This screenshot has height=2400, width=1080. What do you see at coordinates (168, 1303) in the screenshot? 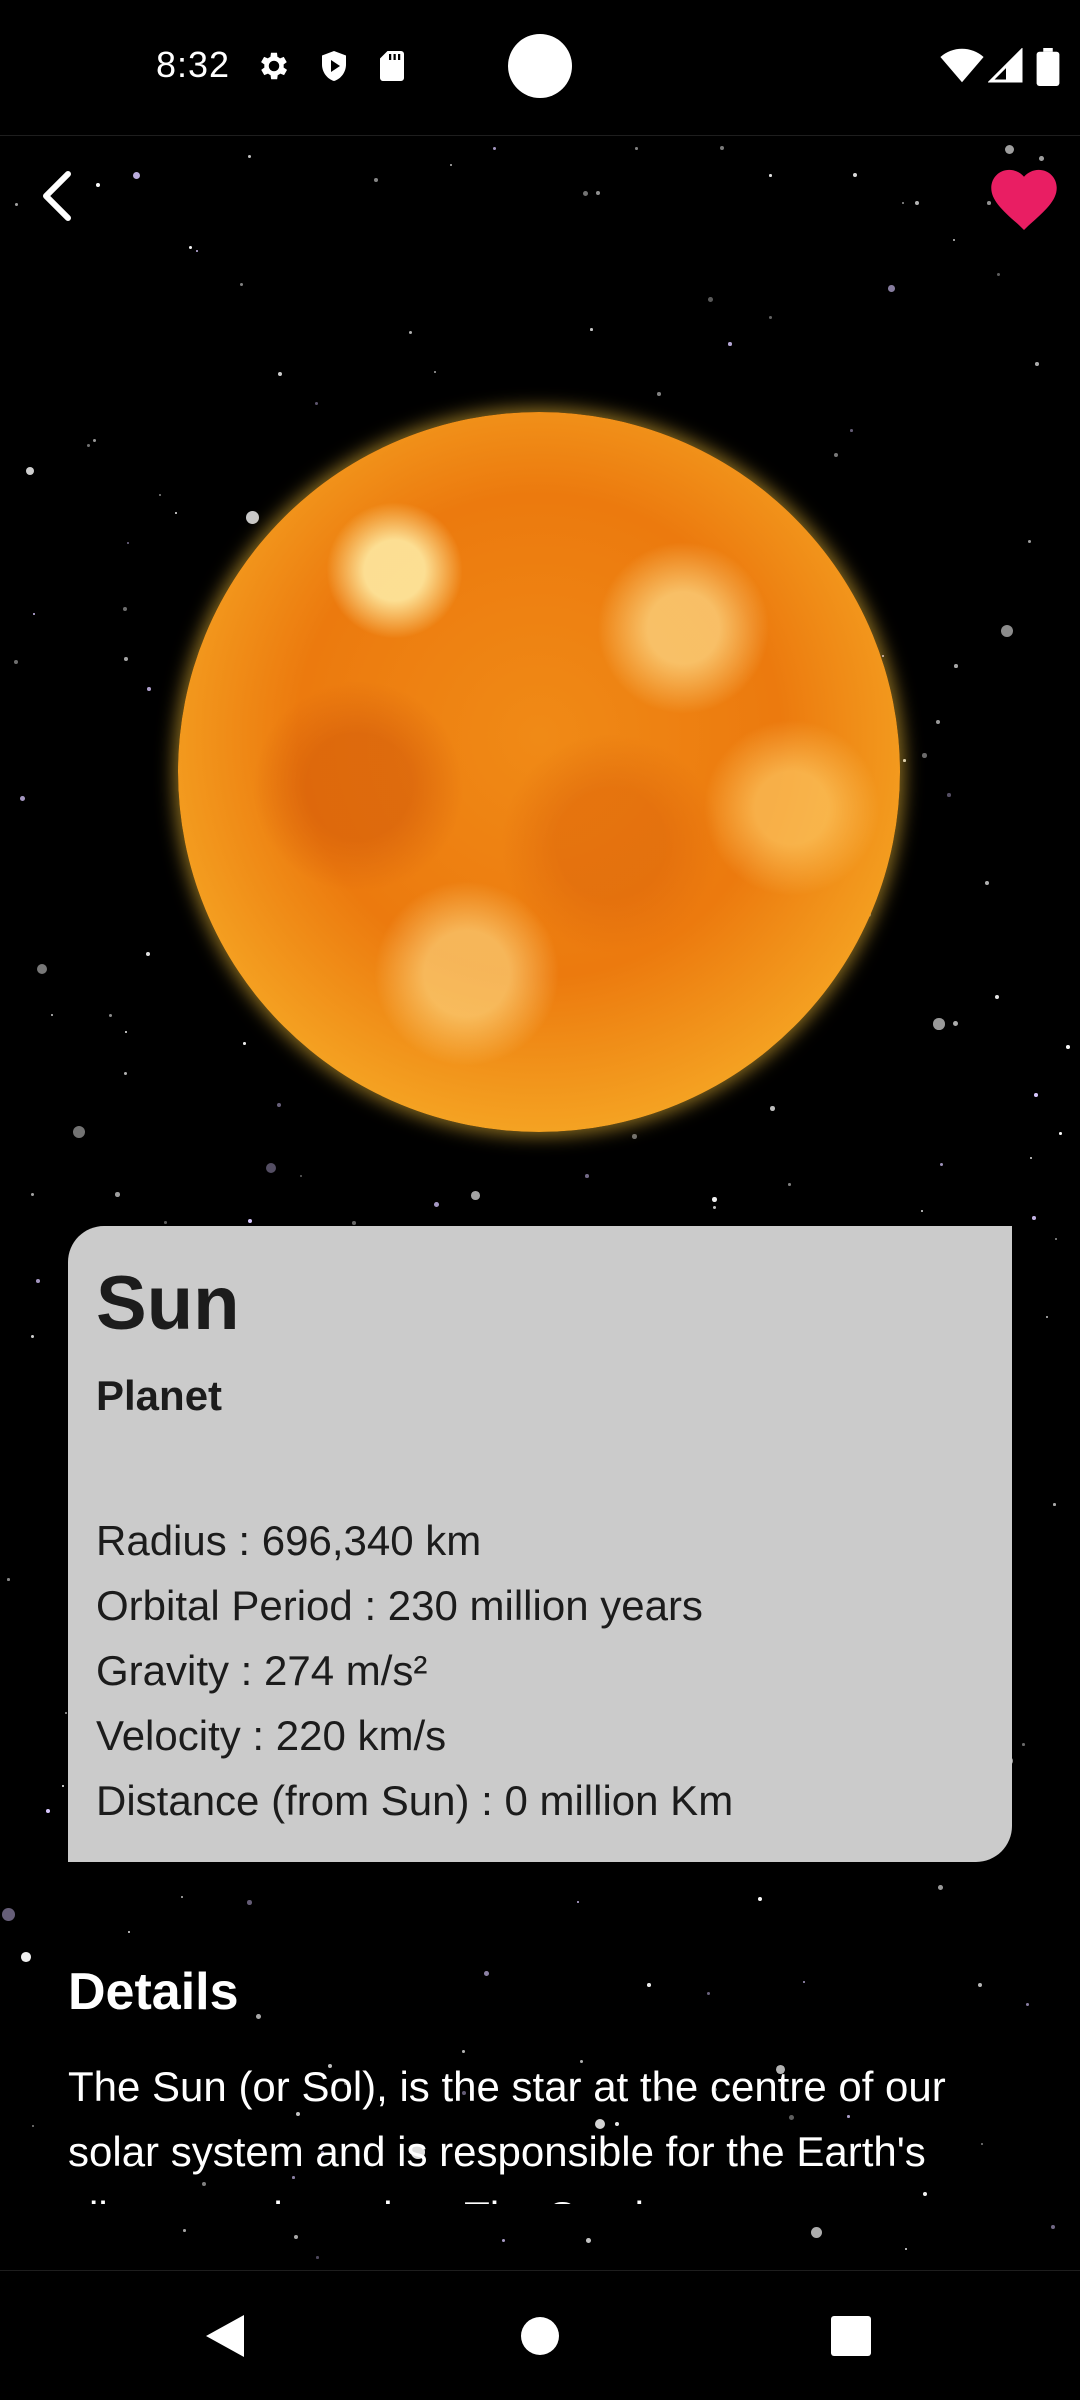
I see `planet-name: Sun` at bounding box center [168, 1303].